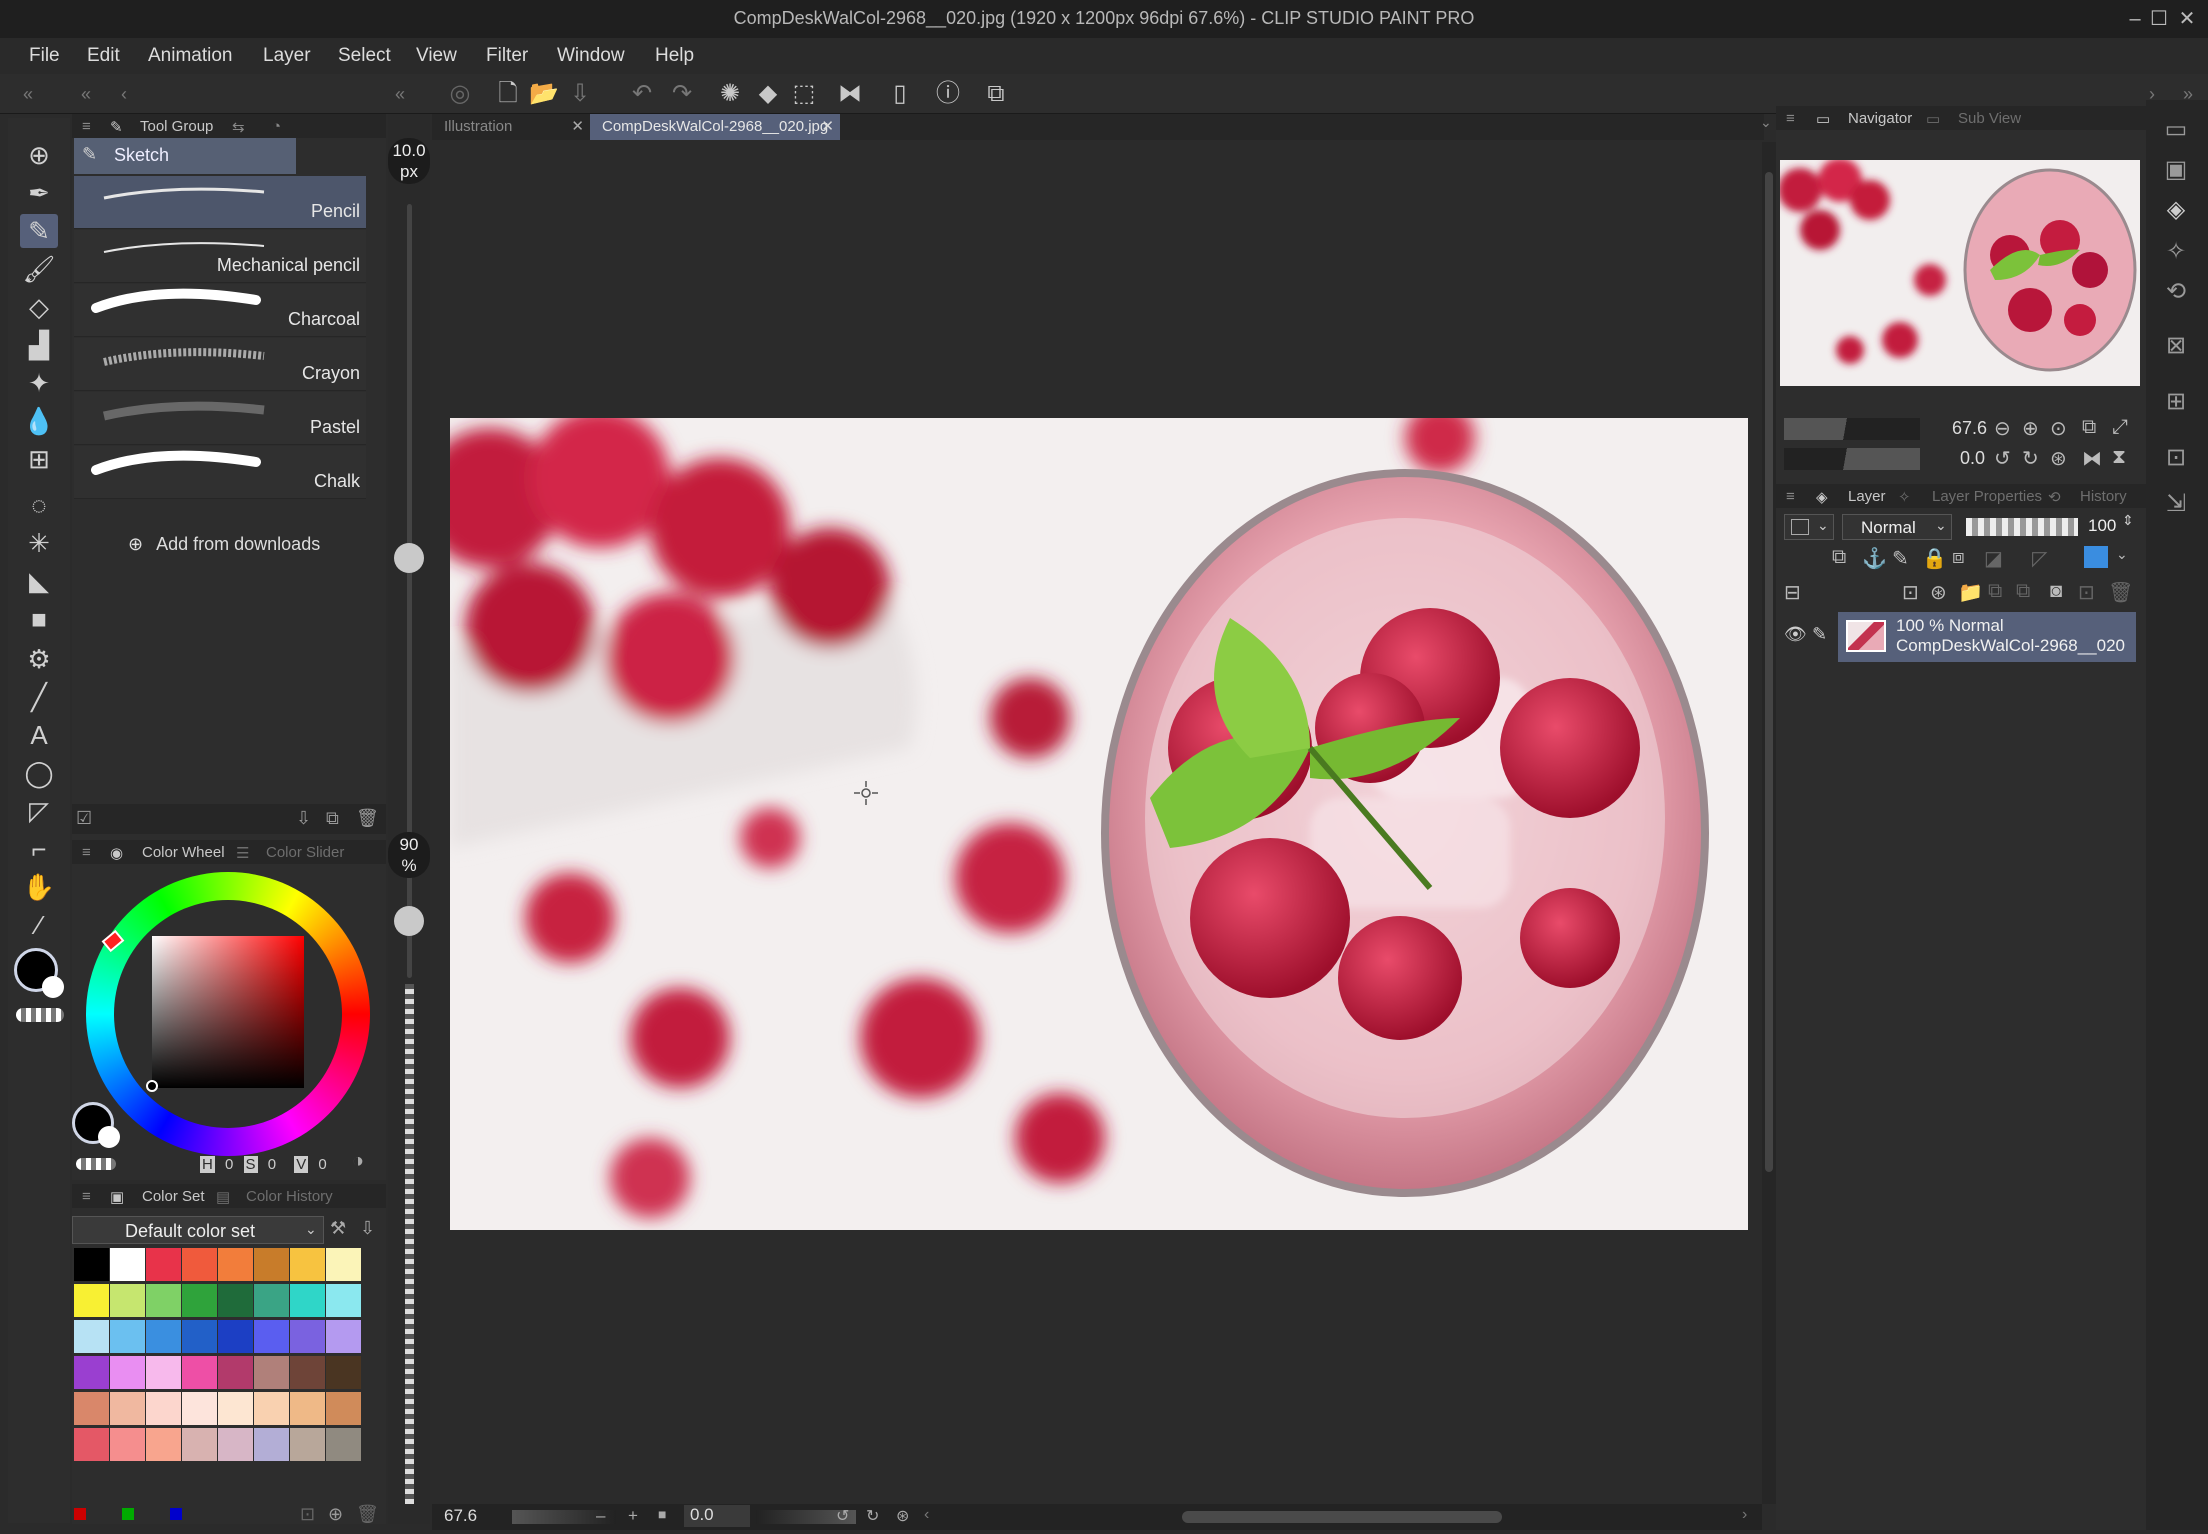  What do you see at coordinates (39, 849) in the screenshot?
I see `ruler-icon: ⌐` at bounding box center [39, 849].